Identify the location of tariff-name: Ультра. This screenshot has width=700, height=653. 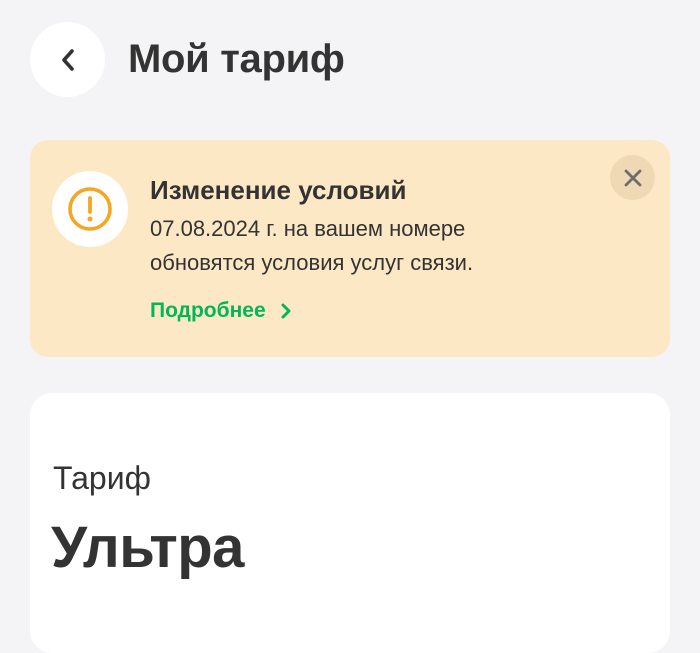
(147, 547).